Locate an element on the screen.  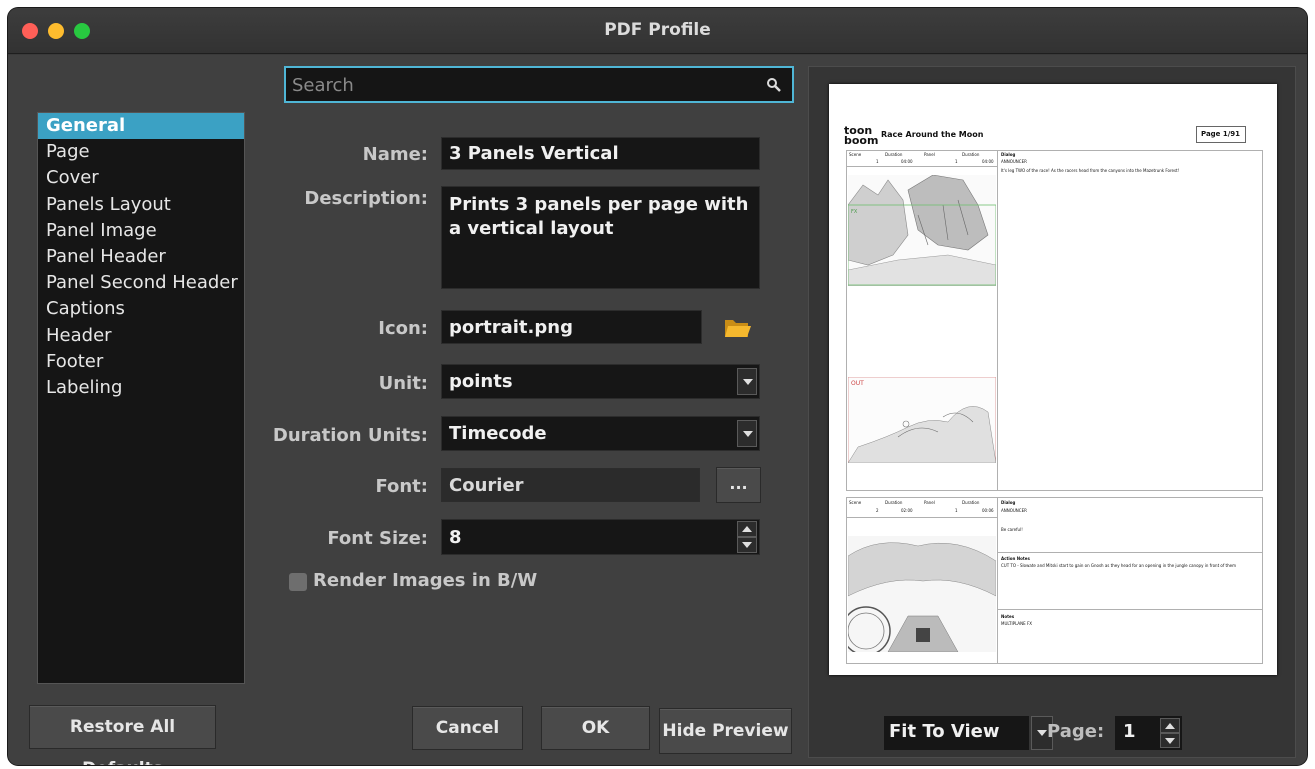
storyboard-sketch-1: FX is located at coordinates (922, 230).